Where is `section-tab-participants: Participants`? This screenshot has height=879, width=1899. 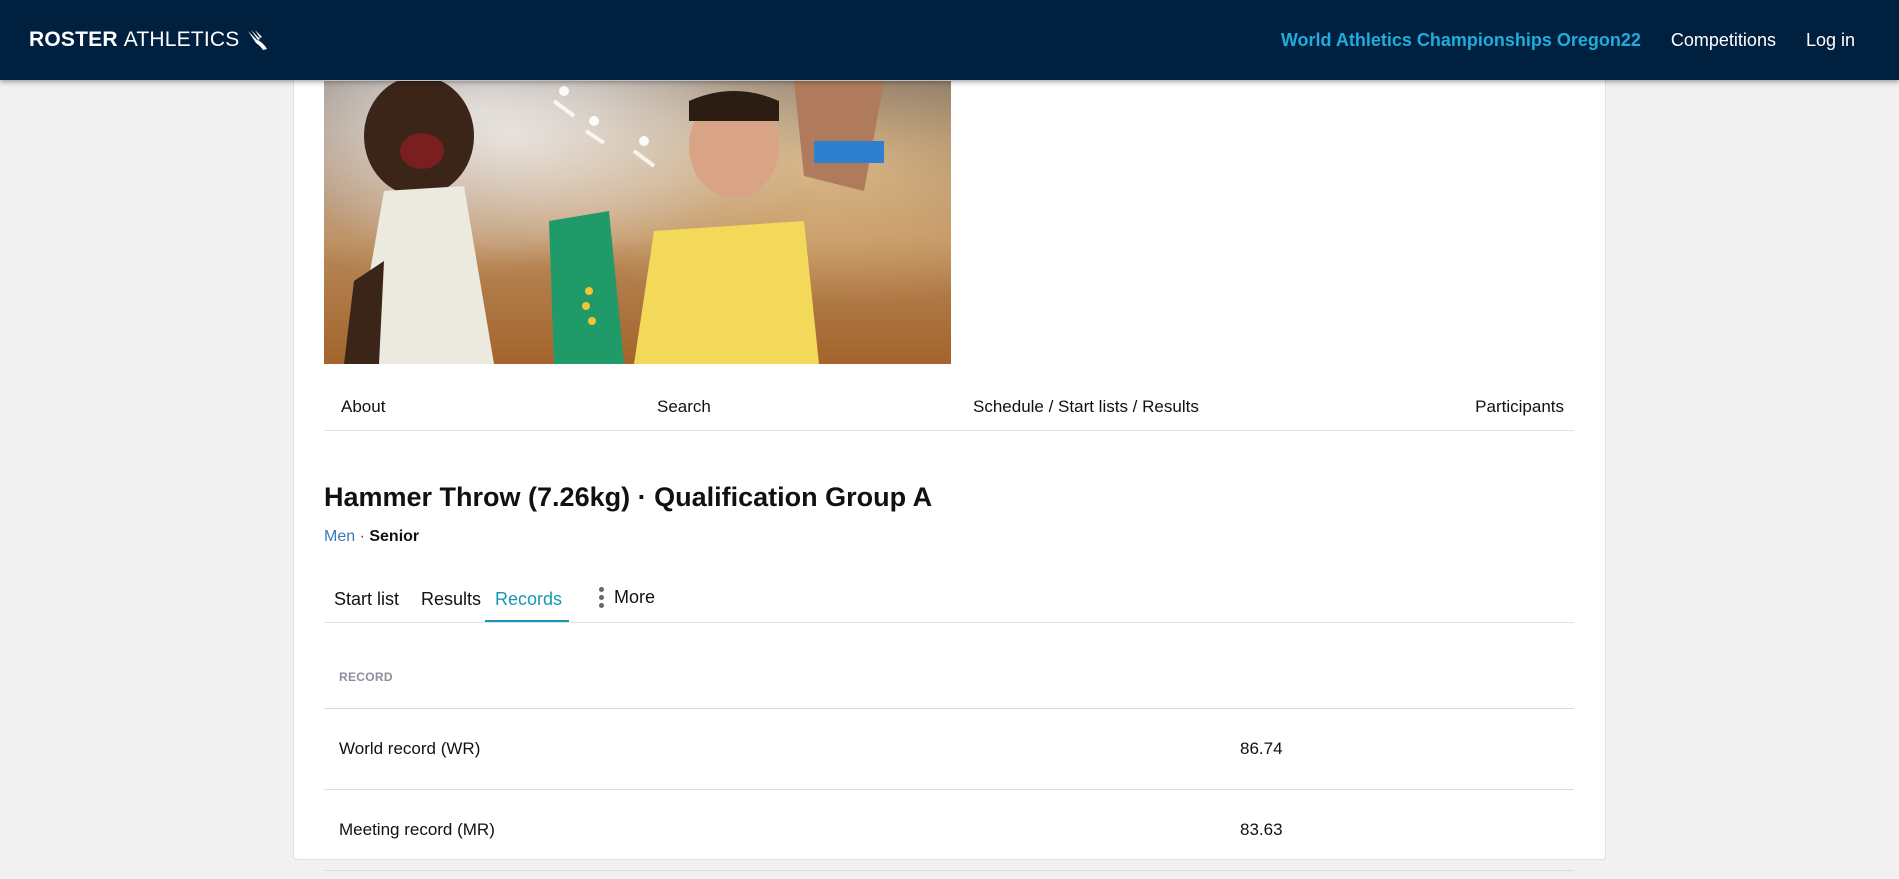 section-tab-participants: Participants is located at coordinates (1519, 407).